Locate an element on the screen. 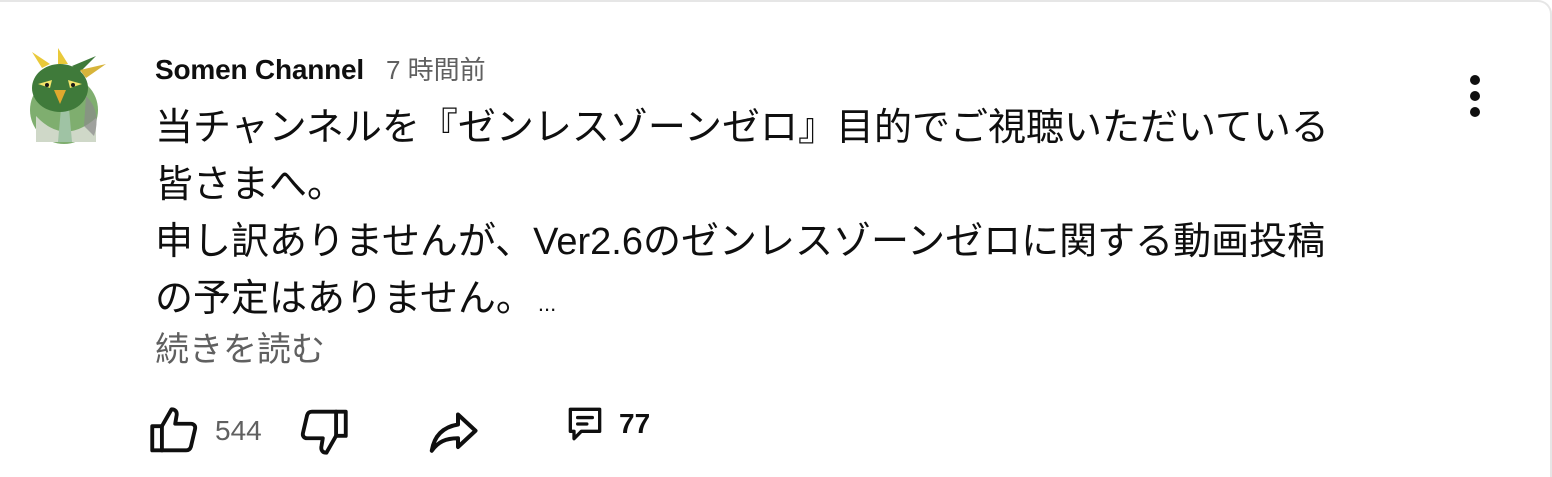  like-button: 544 is located at coordinates (203, 431).